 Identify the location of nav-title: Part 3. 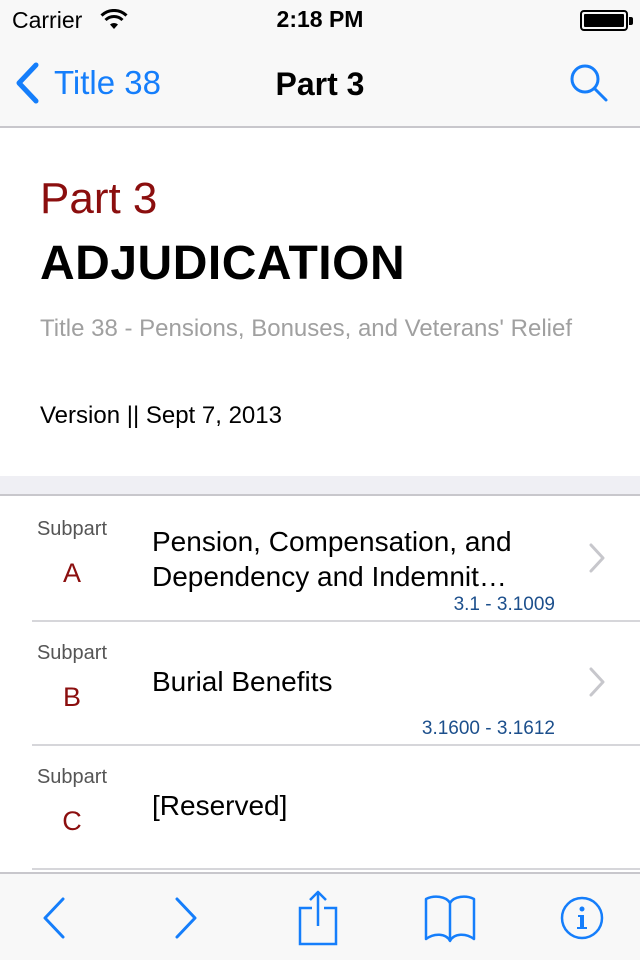
(320, 84).